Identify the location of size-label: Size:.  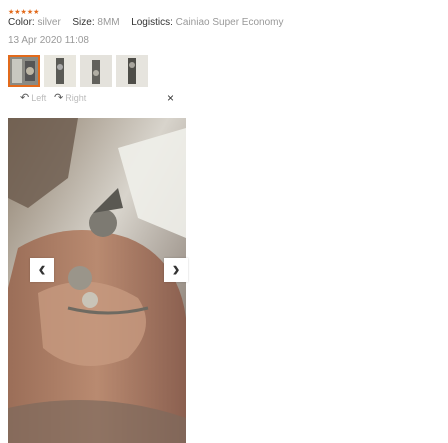
(83, 22).